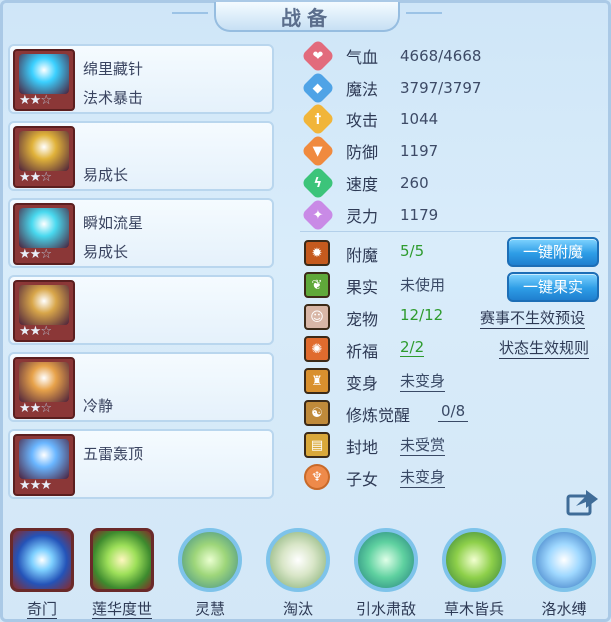 The image size is (611, 622). I want to click on option-value: 12/12, so click(421, 315).